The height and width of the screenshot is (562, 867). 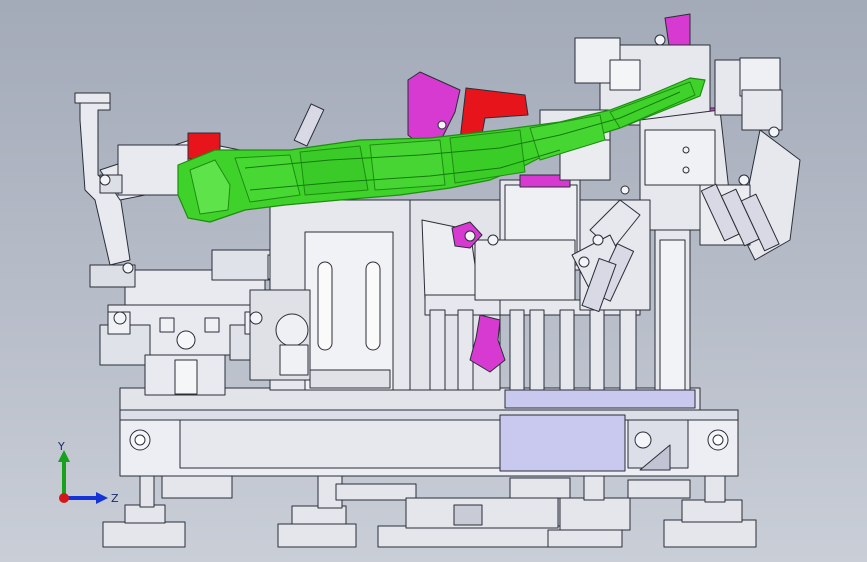 What do you see at coordinates (115, 498) in the screenshot?
I see `z-axis-label: Z` at bounding box center [115, 498].